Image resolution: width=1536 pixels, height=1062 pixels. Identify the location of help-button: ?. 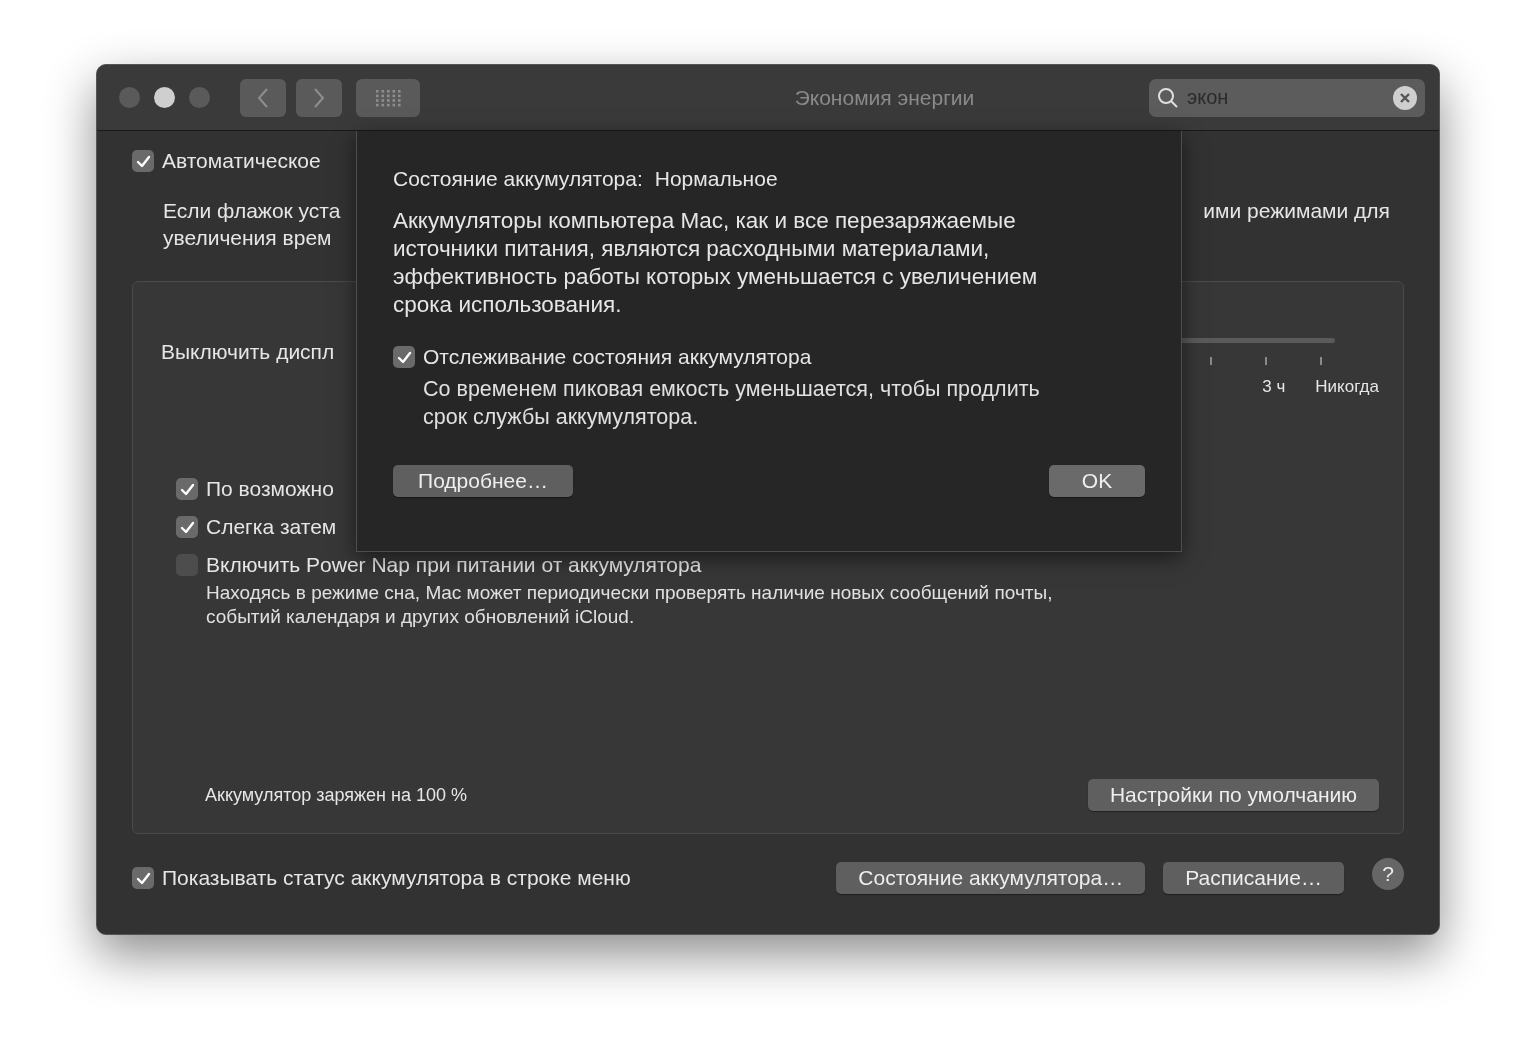
(1388, 874).